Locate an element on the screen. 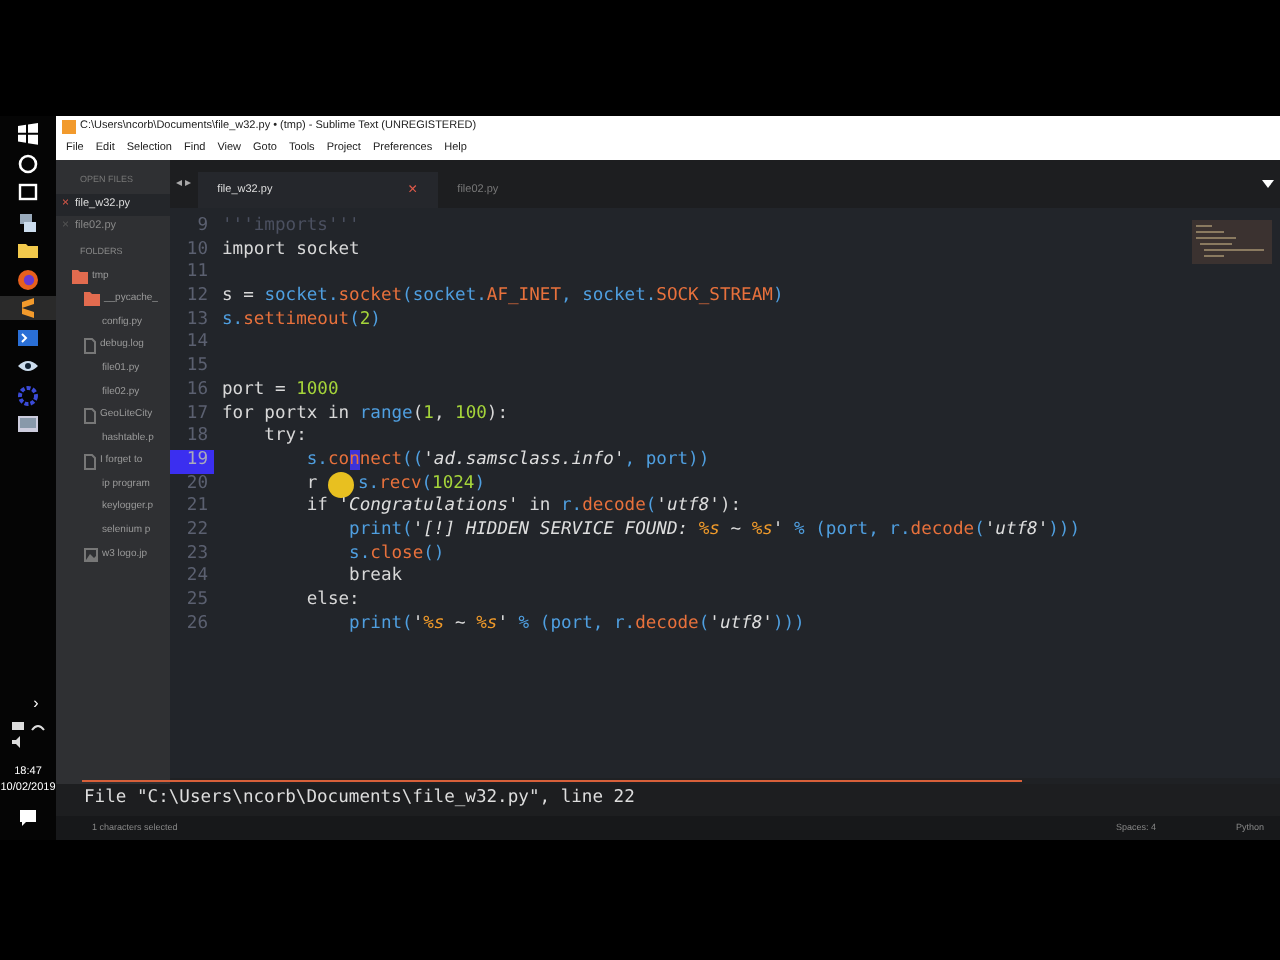 The image size is (1280, 960). code-line: r is located at coordinates (312, 484).